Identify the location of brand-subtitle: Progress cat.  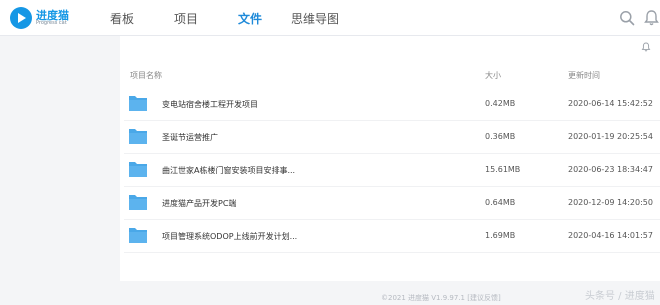
(51, 23).